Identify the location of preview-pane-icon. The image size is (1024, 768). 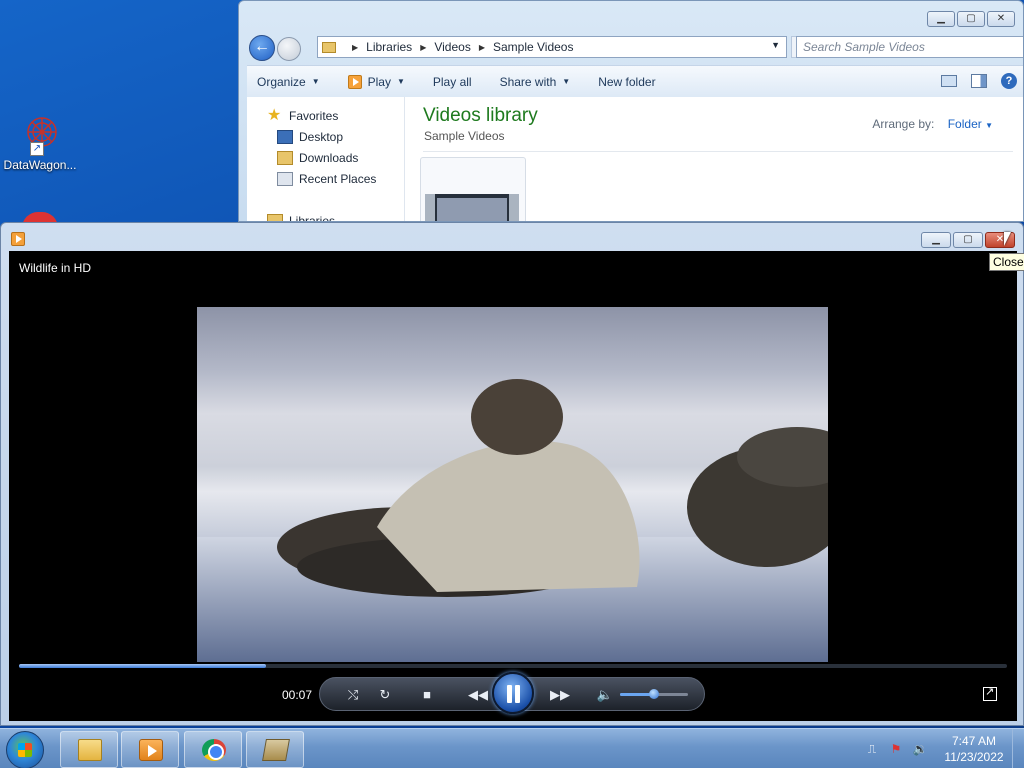
(979, 81).